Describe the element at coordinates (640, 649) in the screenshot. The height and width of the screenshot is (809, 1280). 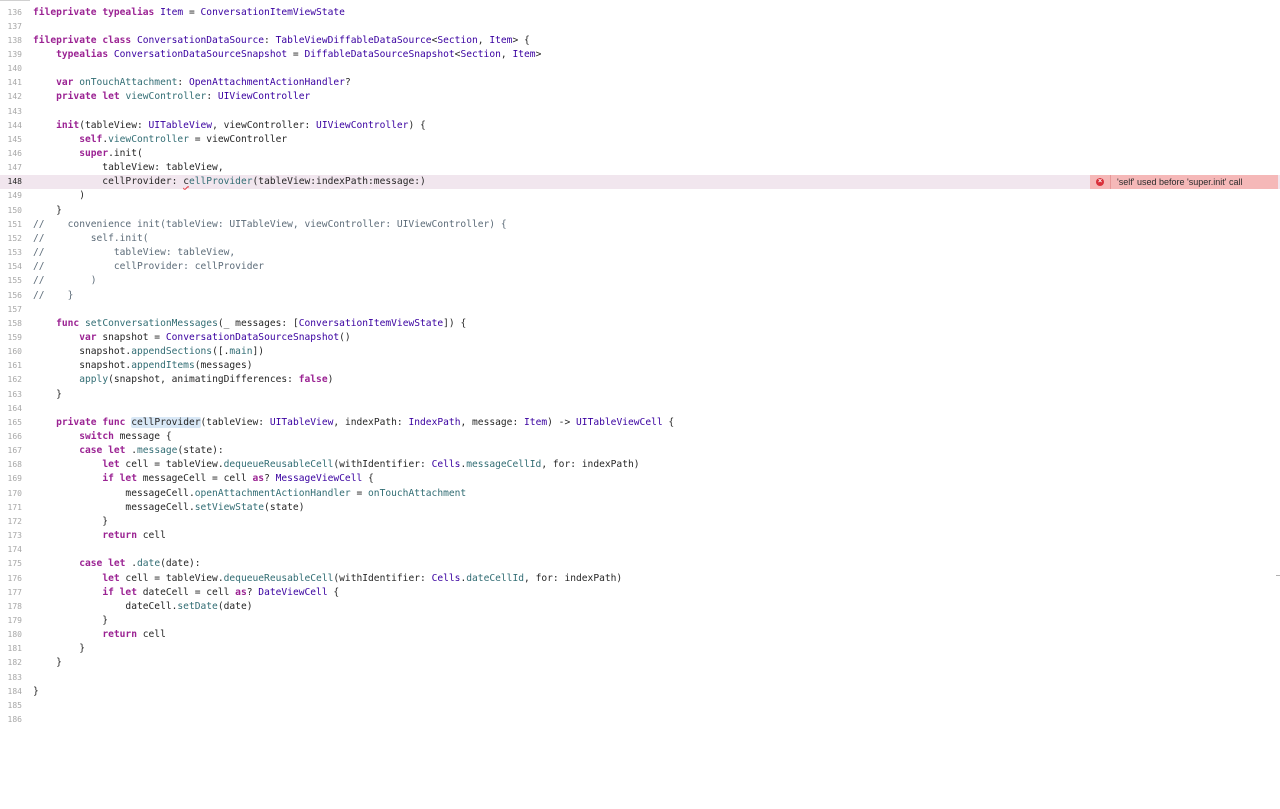
I see `code-line: 181 }` at that location.